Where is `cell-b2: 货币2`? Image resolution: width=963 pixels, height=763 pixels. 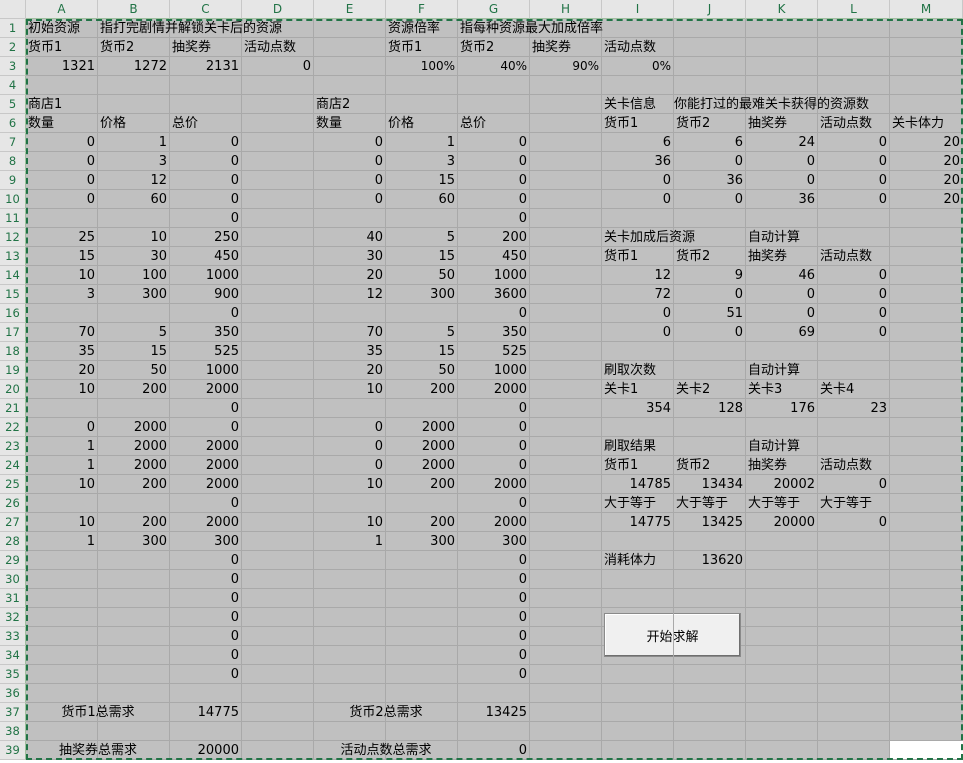
cell-b2: 货币2 is located at coordinates (117, 47).